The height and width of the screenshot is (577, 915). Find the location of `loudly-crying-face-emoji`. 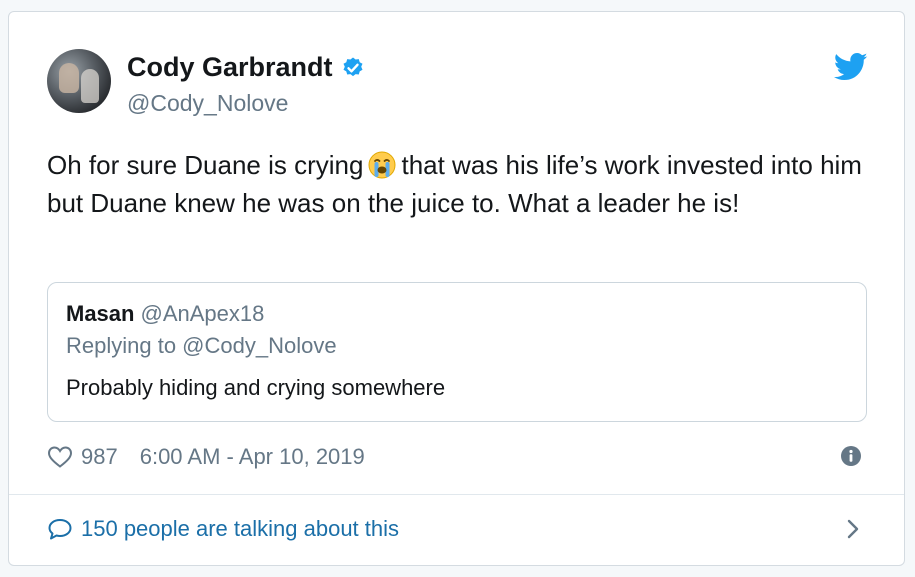

loudly-crying-face-emoji is located at coordinates (382, 165).